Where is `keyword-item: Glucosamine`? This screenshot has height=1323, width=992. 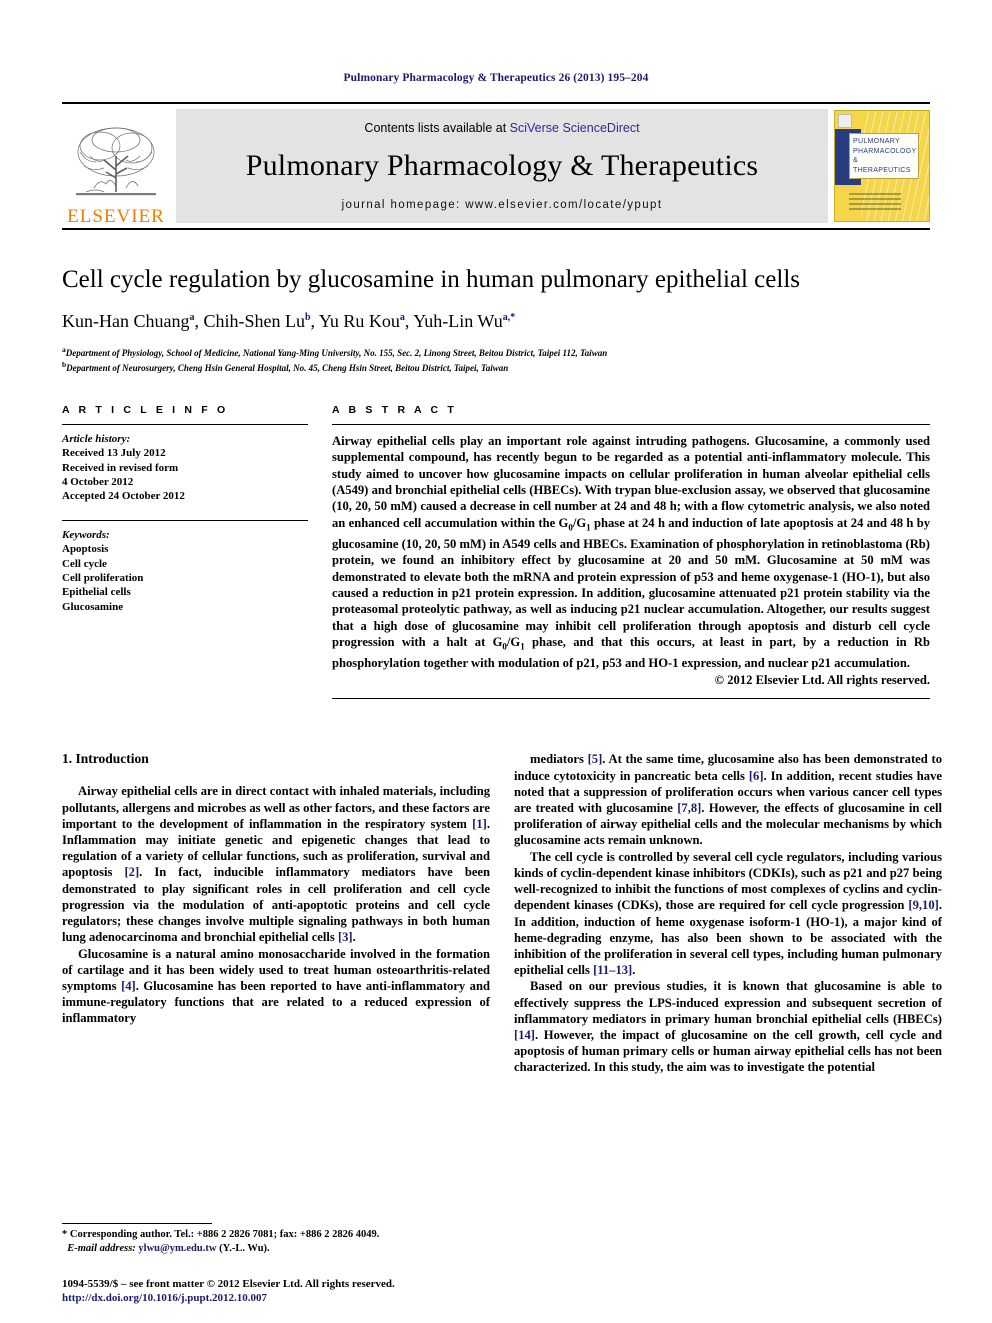 keyword-item: Glucosamine is located at coordinates (93, 606).